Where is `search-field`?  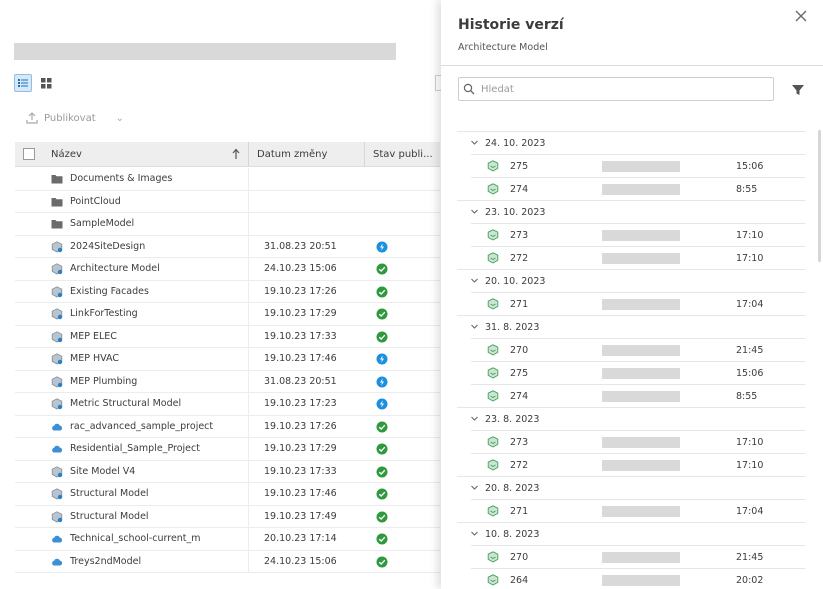 search-field is located at coordinates (616, 89).